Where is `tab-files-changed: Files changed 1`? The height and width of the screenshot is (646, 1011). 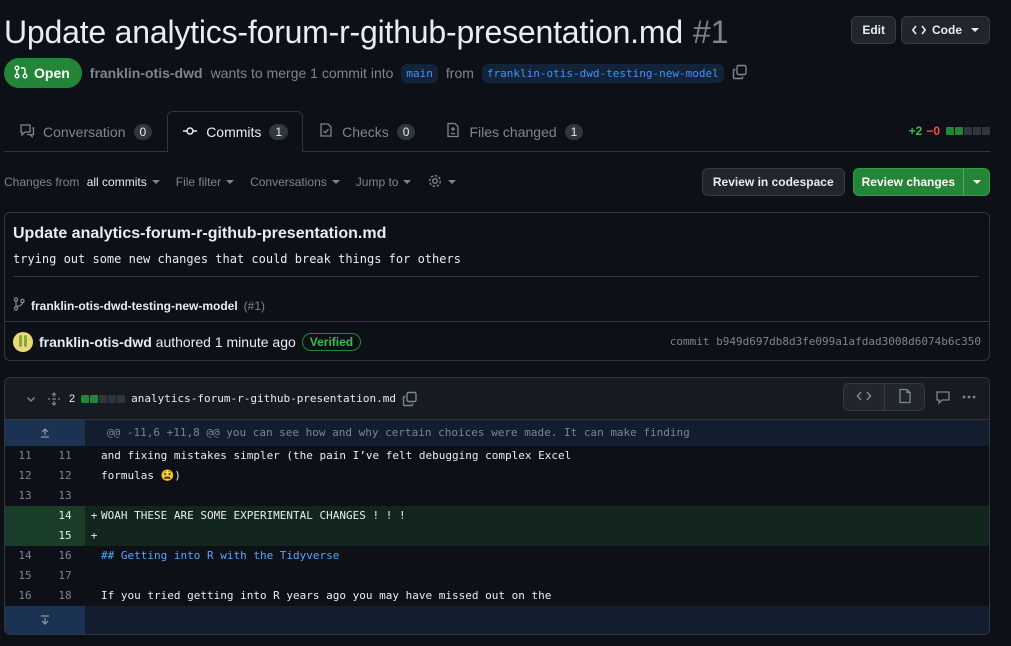 tab-files-changed: Files changed 1 is located at coordinates (514, 131).